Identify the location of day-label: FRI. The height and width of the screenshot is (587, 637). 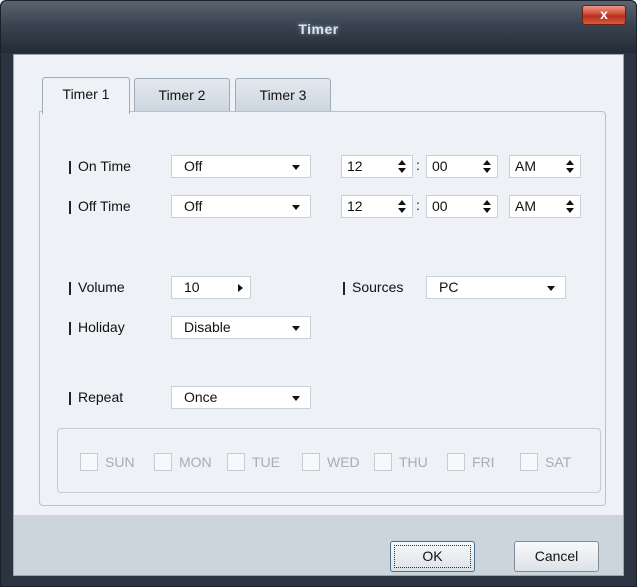
(483, 462).